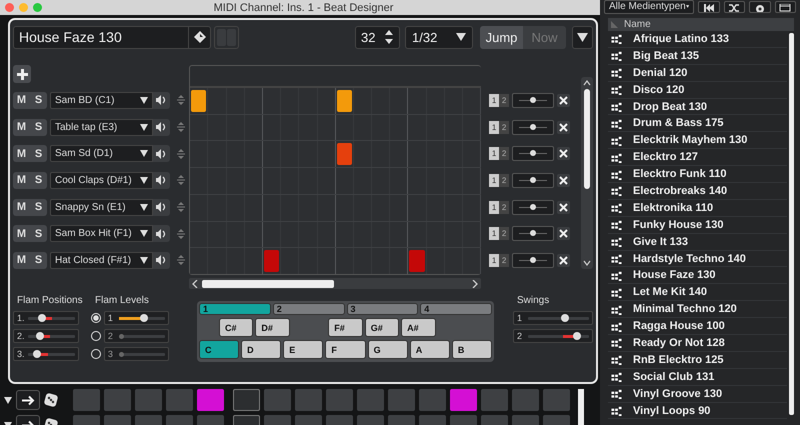 The width and height of the screenshot is (800, 425). Describe the element at coordinates (226, 37) in the screenshot. I see `toggle-pair` at that location.